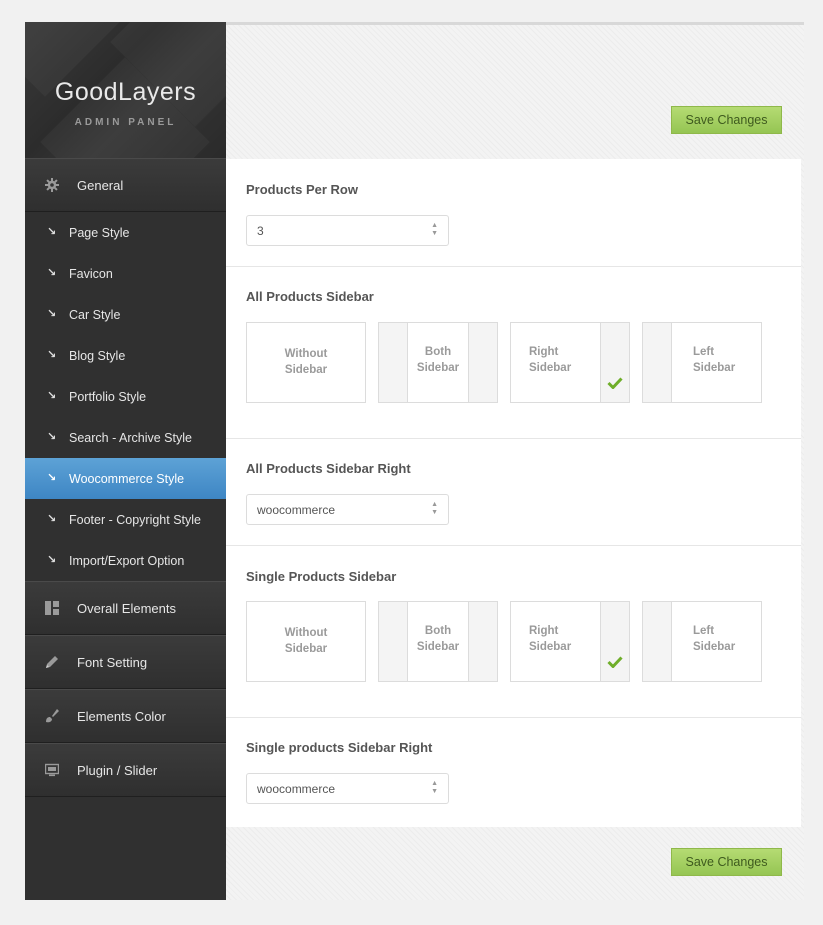  I want to click on sidebar-subitem-page-style: ↘ Page Style, so click(125, 232).